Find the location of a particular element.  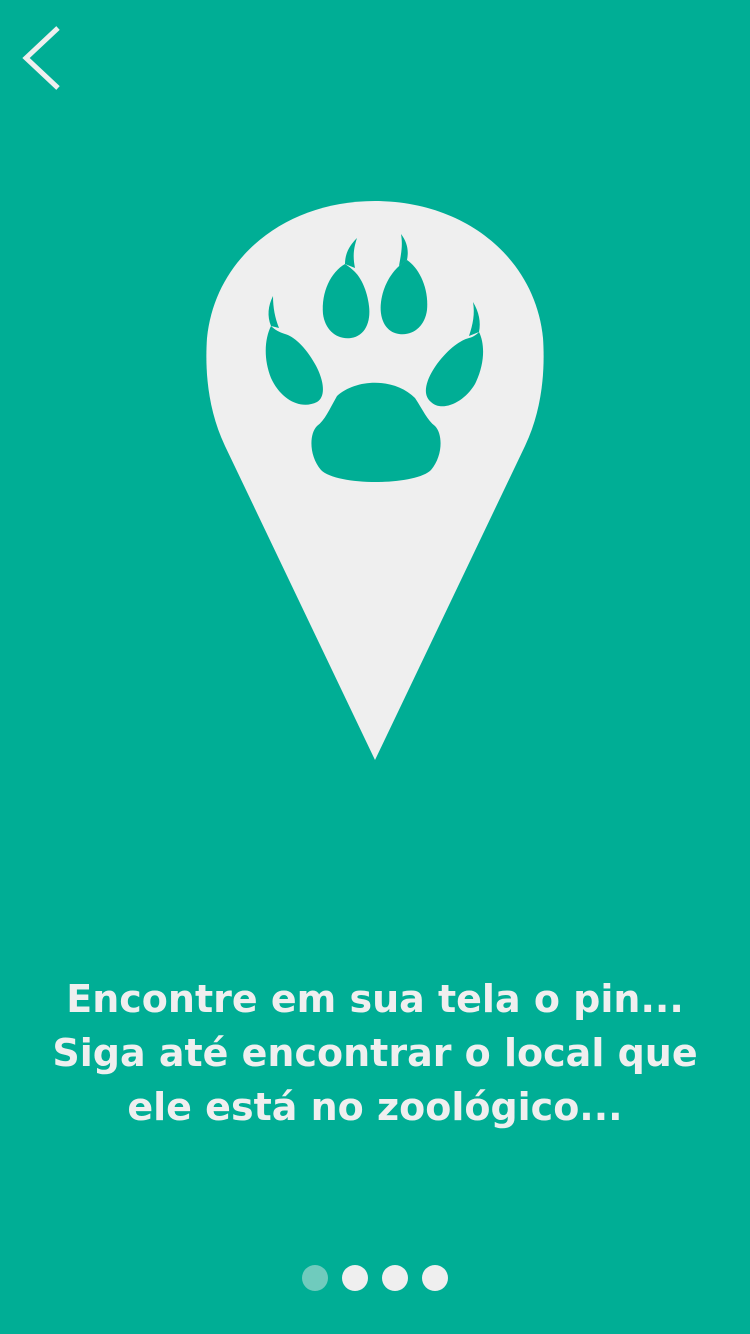

message-line-2: Siga até encontrar o local que is located at coordinates (375, 1053).